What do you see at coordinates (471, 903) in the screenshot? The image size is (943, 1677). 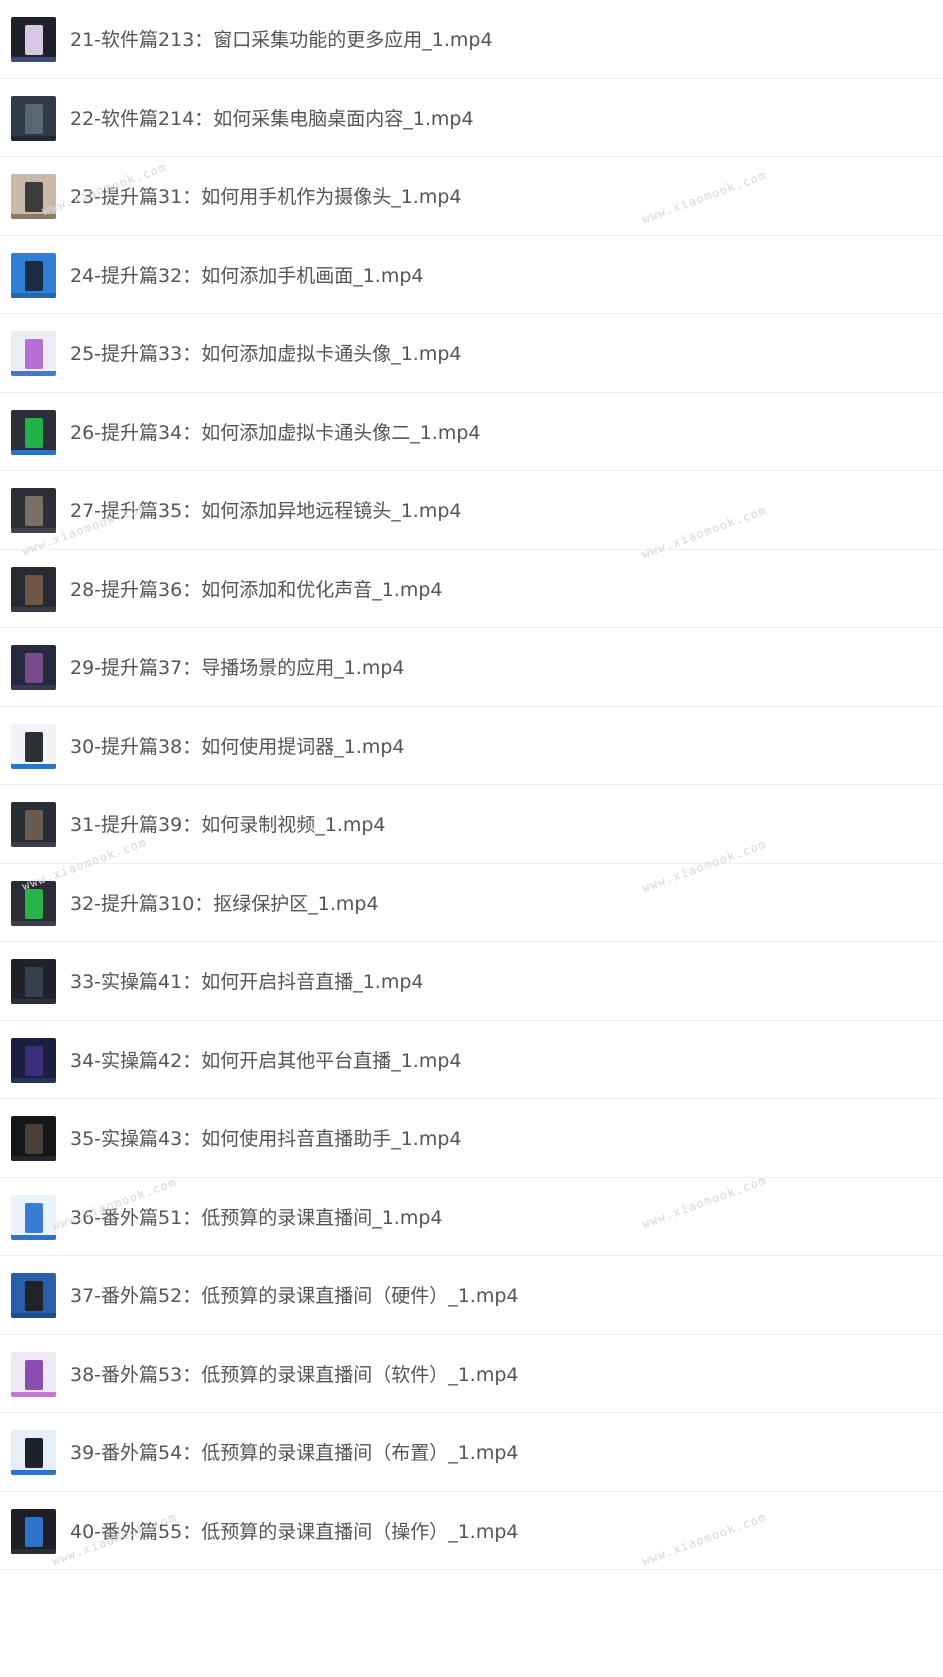 I see `file-row: 32-提升篇310：抠绿保护区_1.mp4` at bounding box center [471, 903].